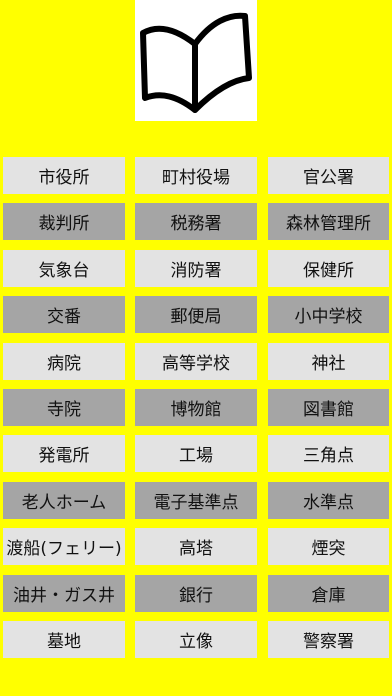 This screenshot has height=696, width=392. I want to click on category-button: 高等学校, so click(196, 361).